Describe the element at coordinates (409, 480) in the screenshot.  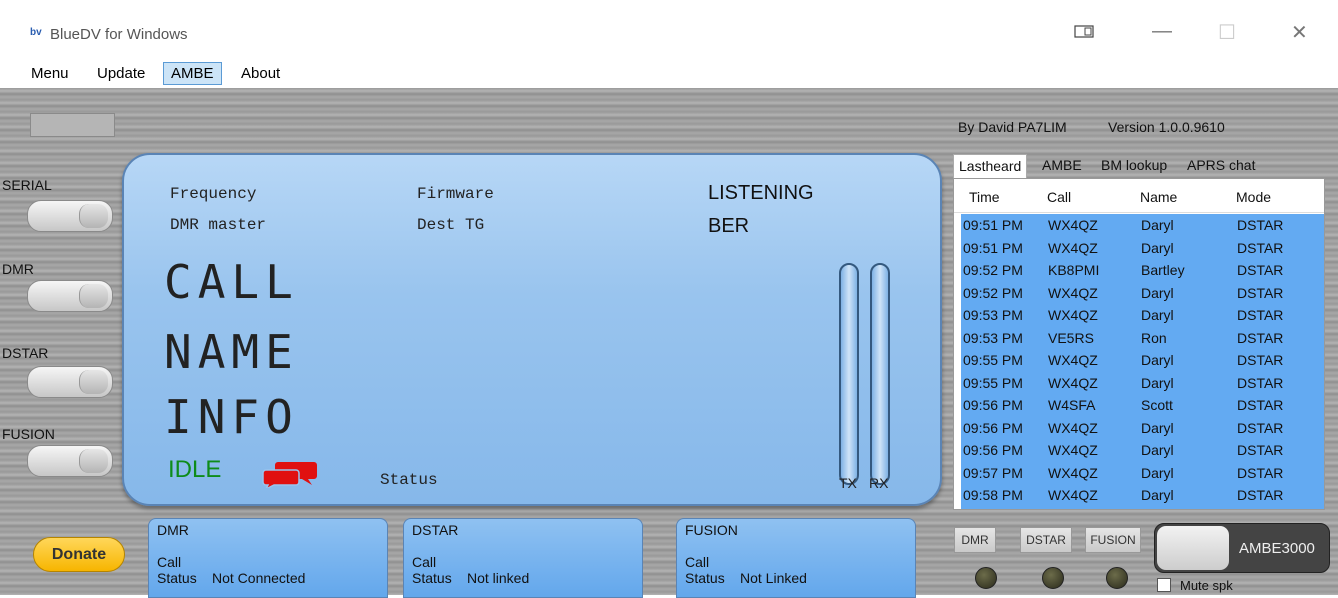
I see `status-label: Status` at that location.